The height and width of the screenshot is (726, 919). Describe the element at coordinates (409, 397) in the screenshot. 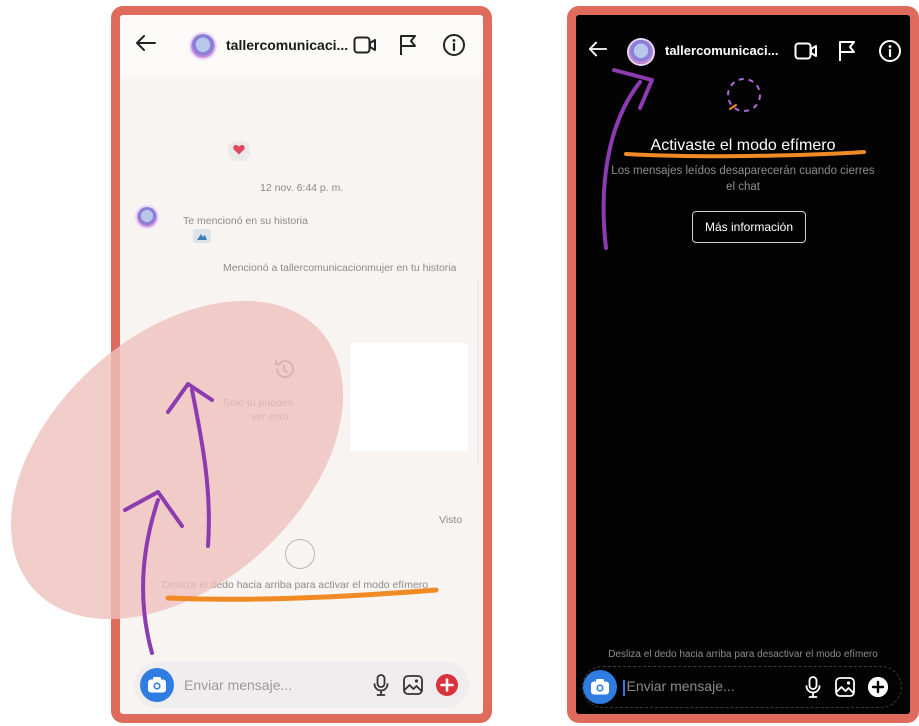

I see `hidden-story-card` at that location.